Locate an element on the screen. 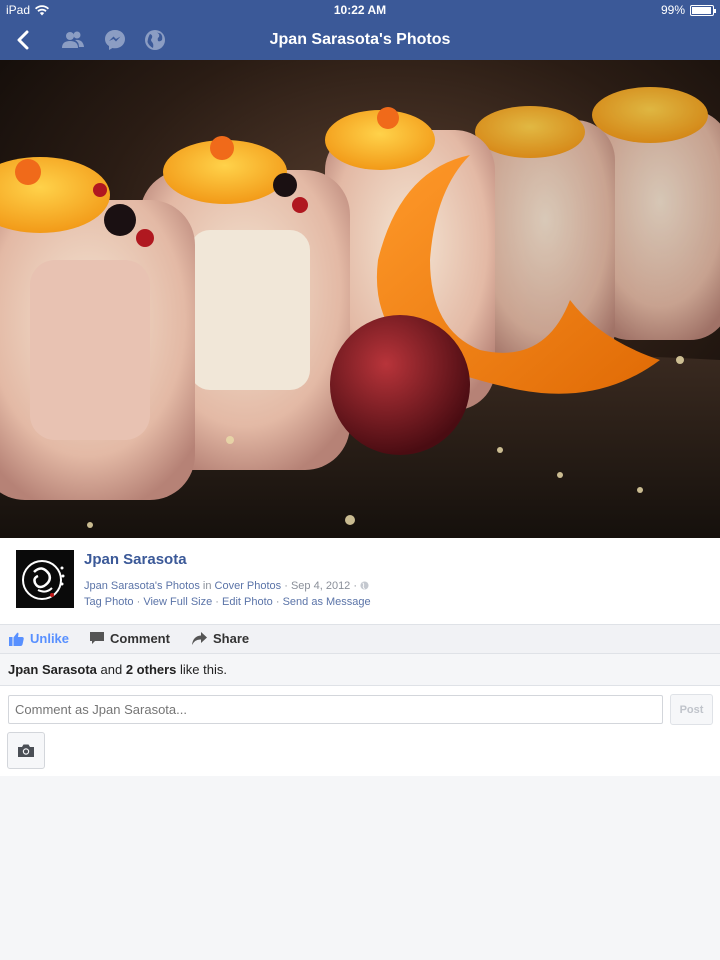  album-link: Jpan Sarasota's Photos is located at coordinates (142, 586).